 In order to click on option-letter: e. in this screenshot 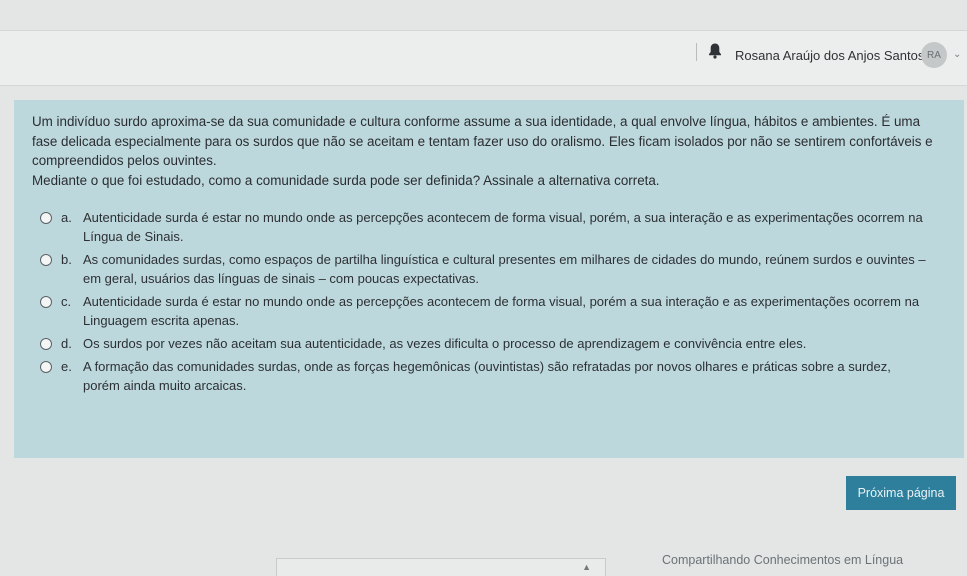, I will do `click(66, 366)`.